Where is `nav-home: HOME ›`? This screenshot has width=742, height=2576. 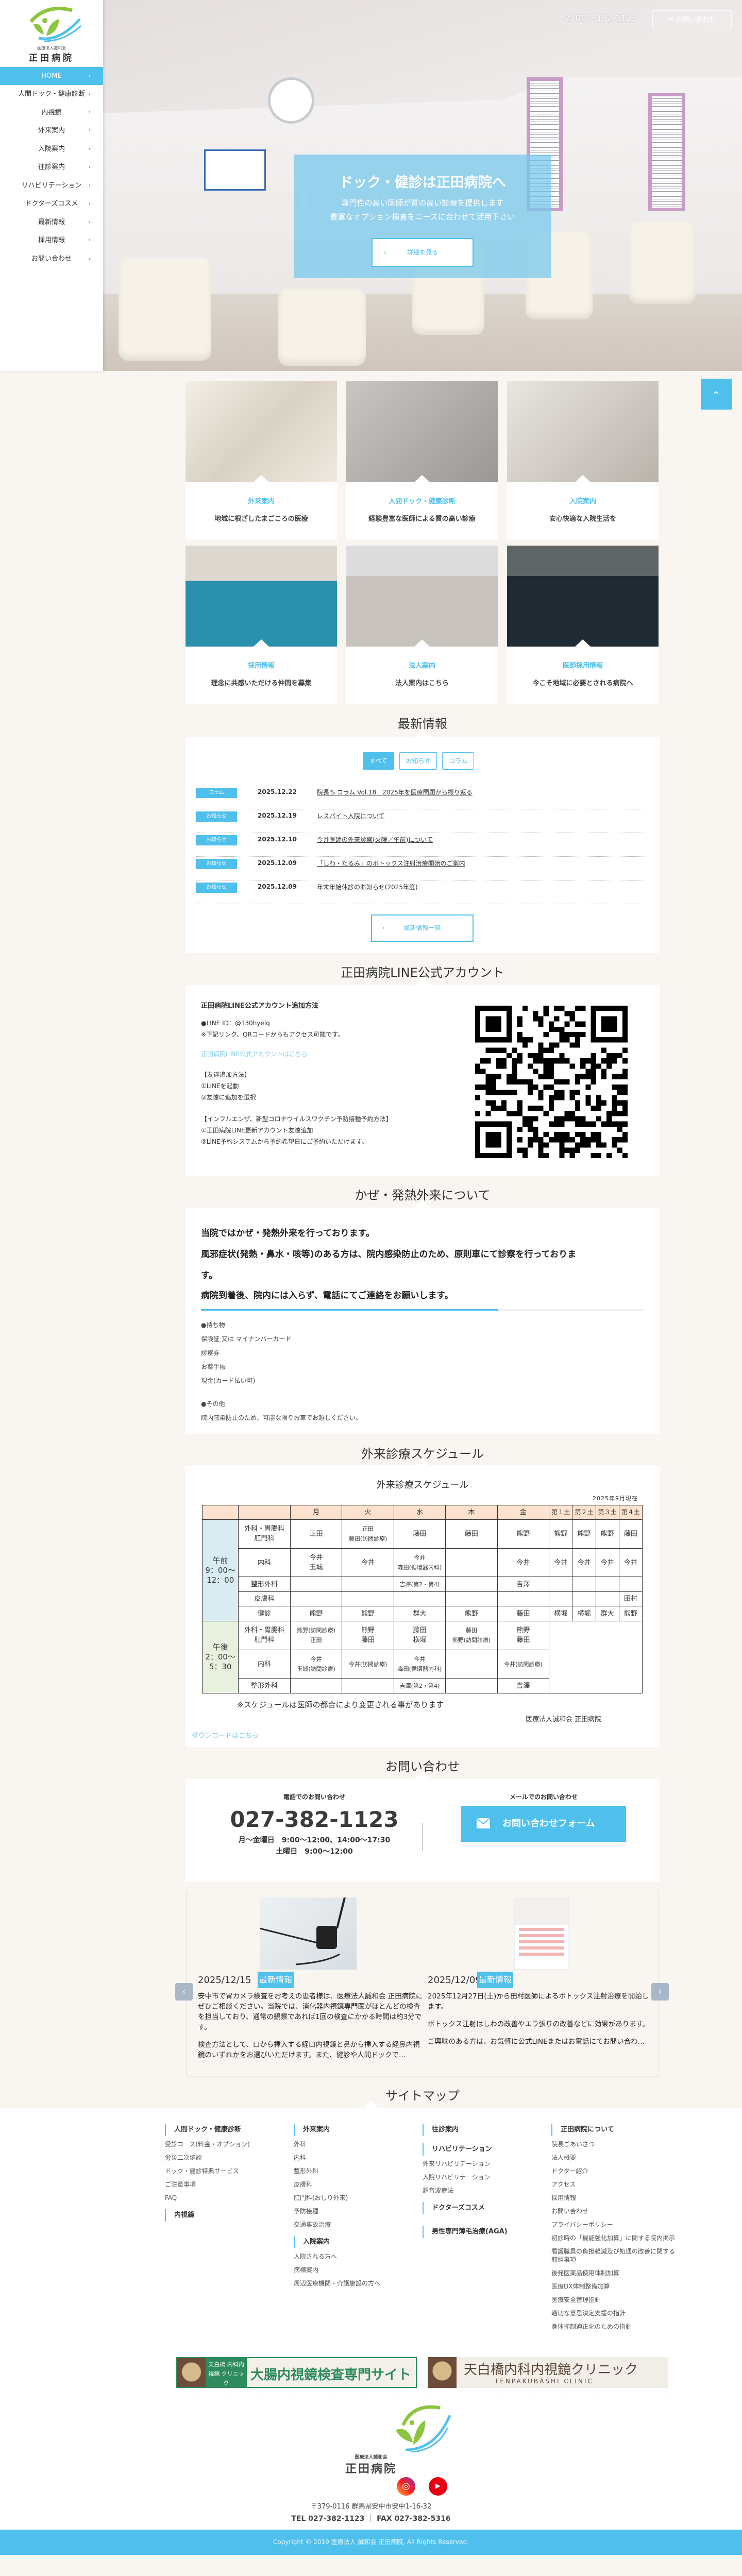 nav-home: HOME › is located at coordinates (51, 76).